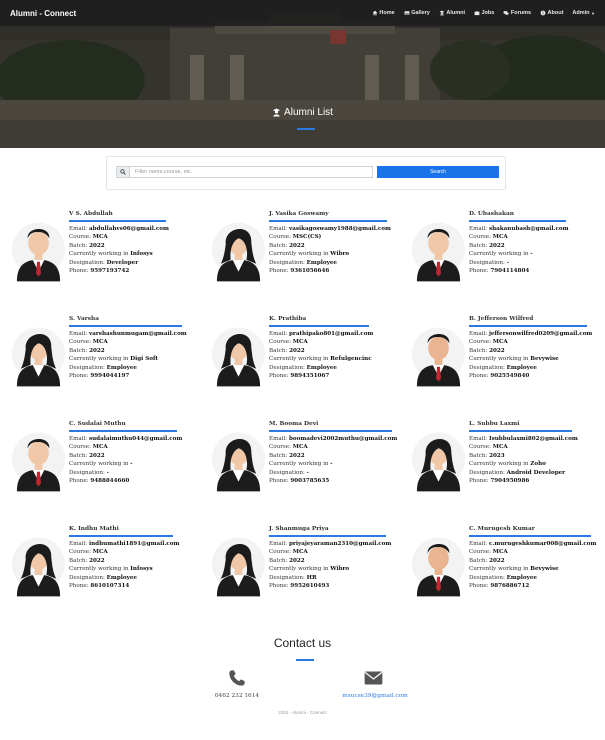 The image size is (605, 740). Describe the element at coordinates (593, 13) in the screenshot. I see `chevron-down-icon: ▼` at that location.